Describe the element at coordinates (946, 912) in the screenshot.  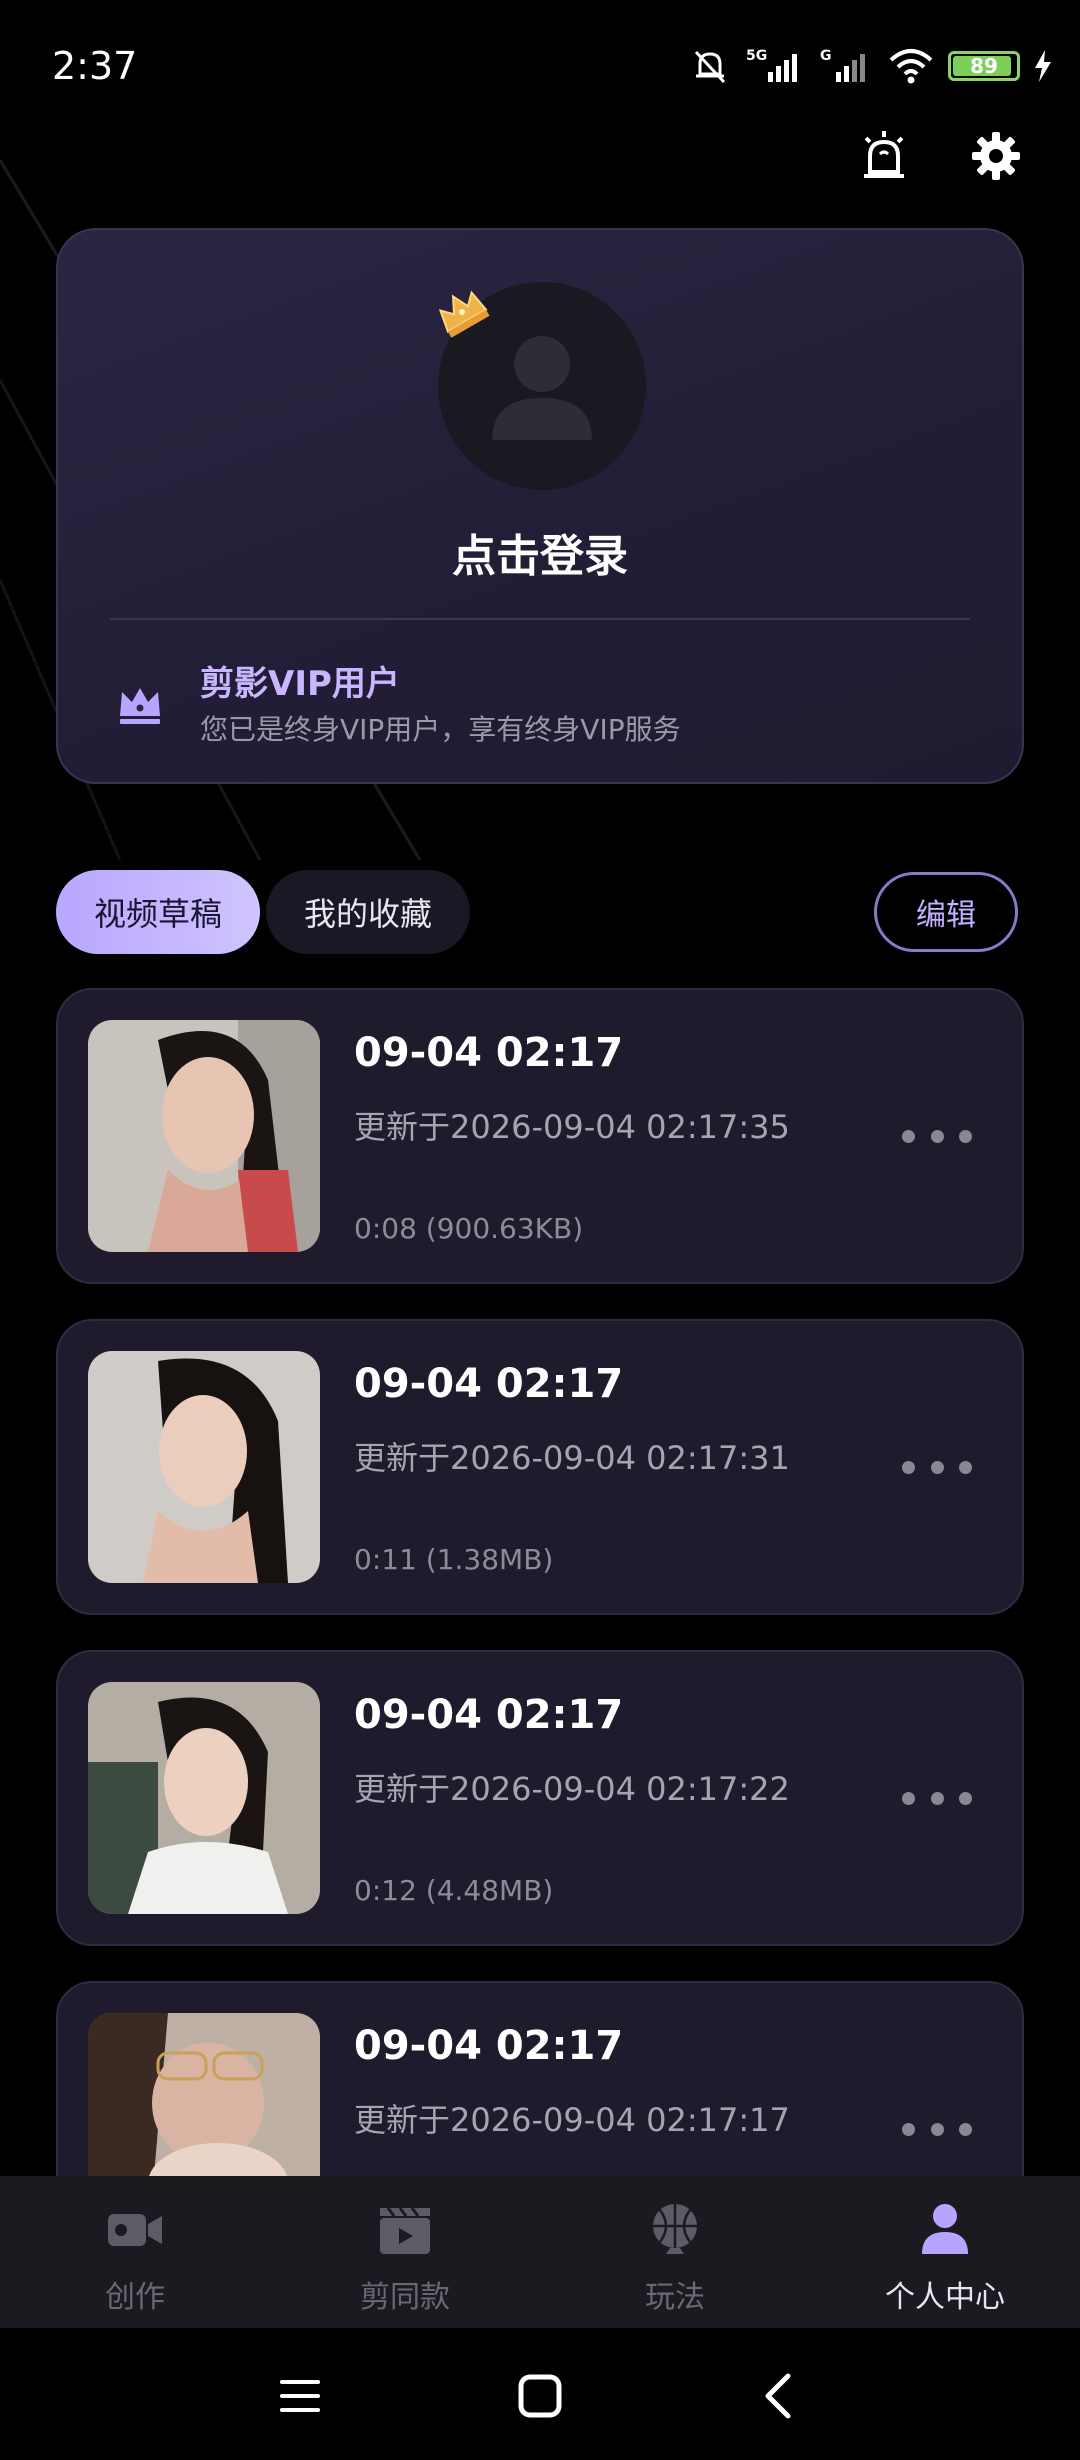
I see `edit-button: 编辑` at that location.